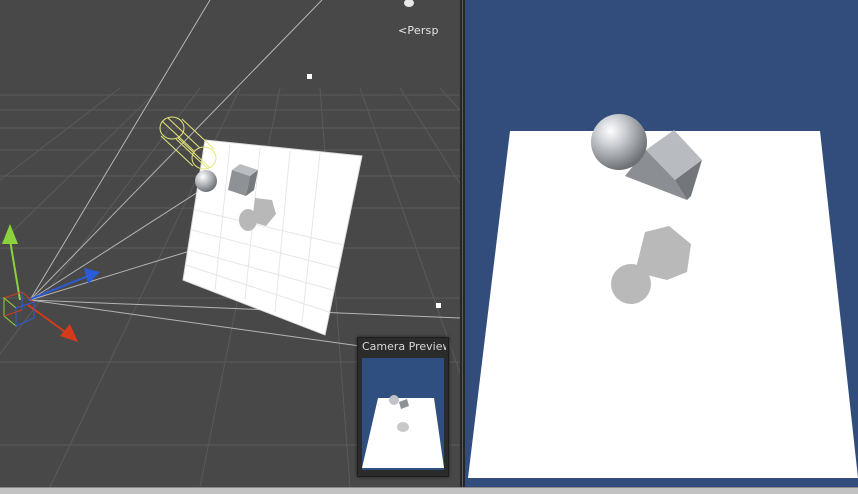  Describe the element at coordinates (438, 305) in the screenshot. I see `frustum-handle-right` at that location.